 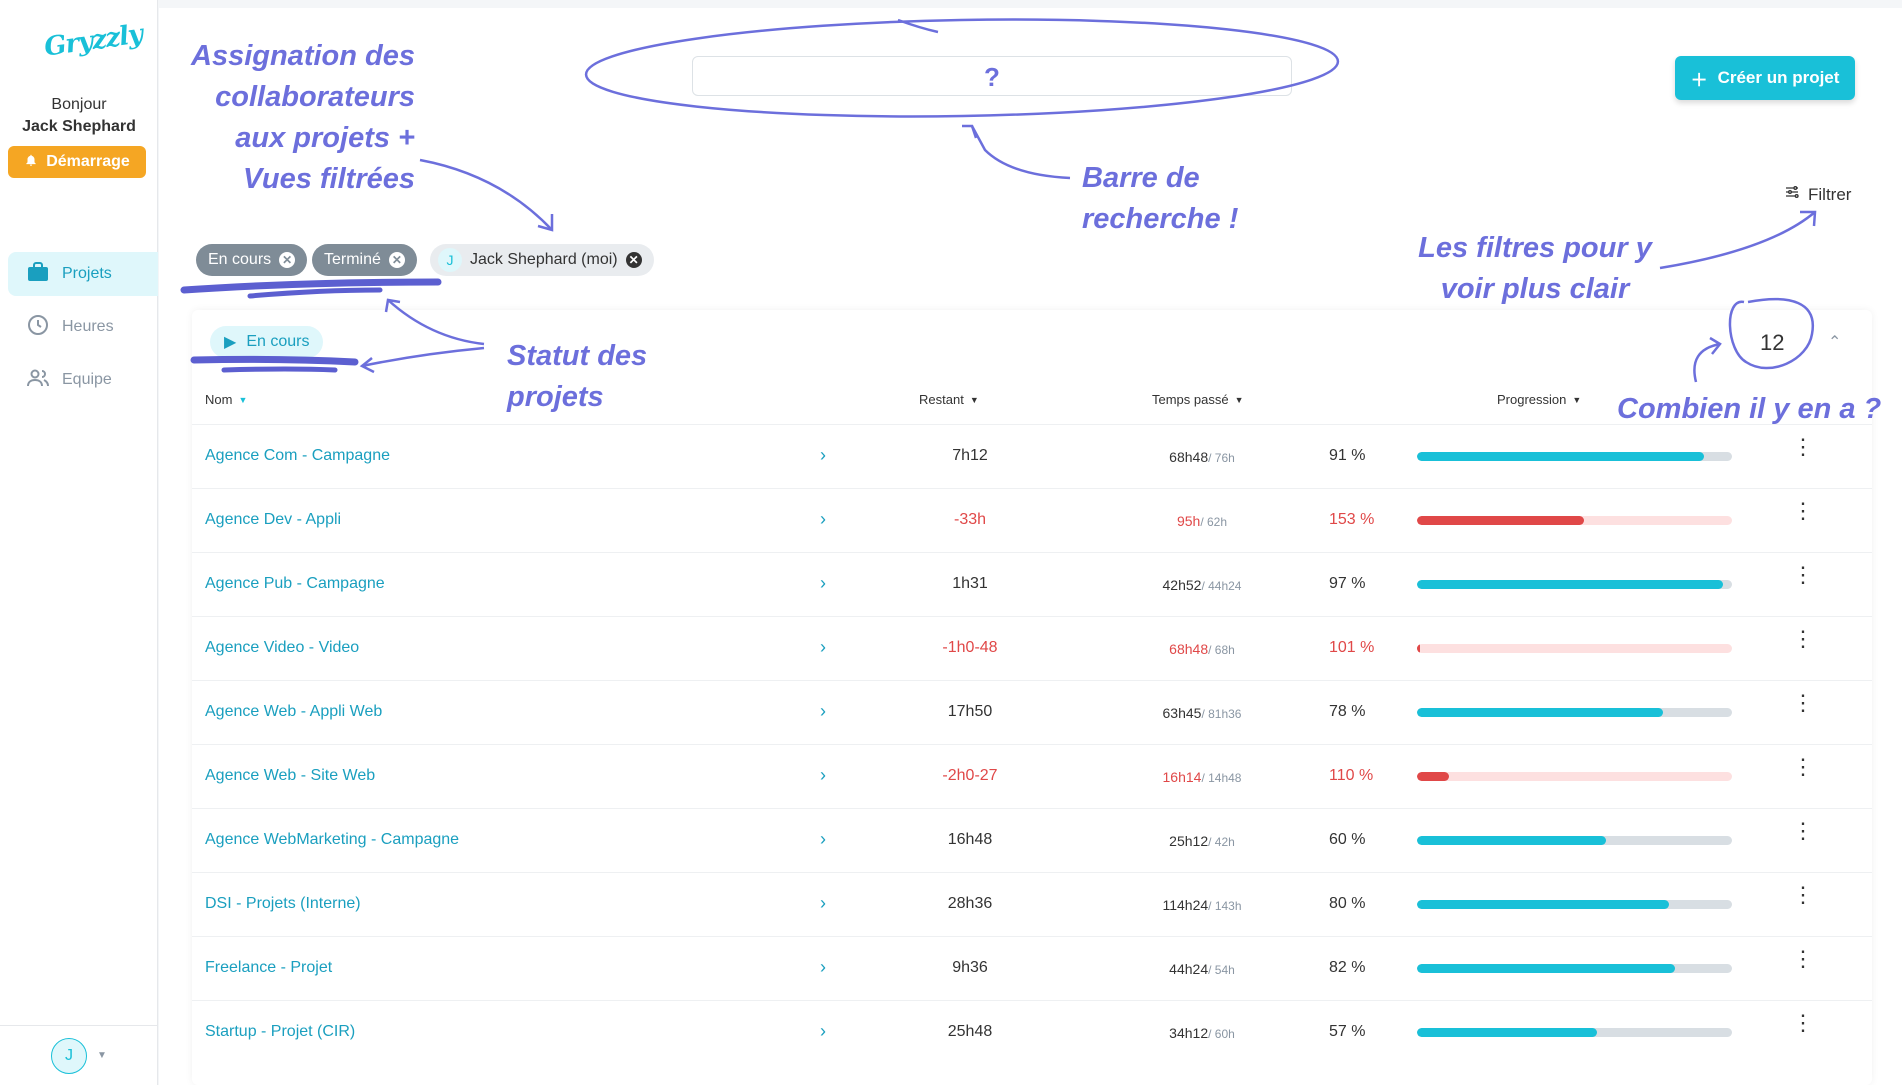 What do you see at coordinates (1221, 714) in the screenshot?
I see `time-estimated: / 81h36` at bounding box center [1221, 714].